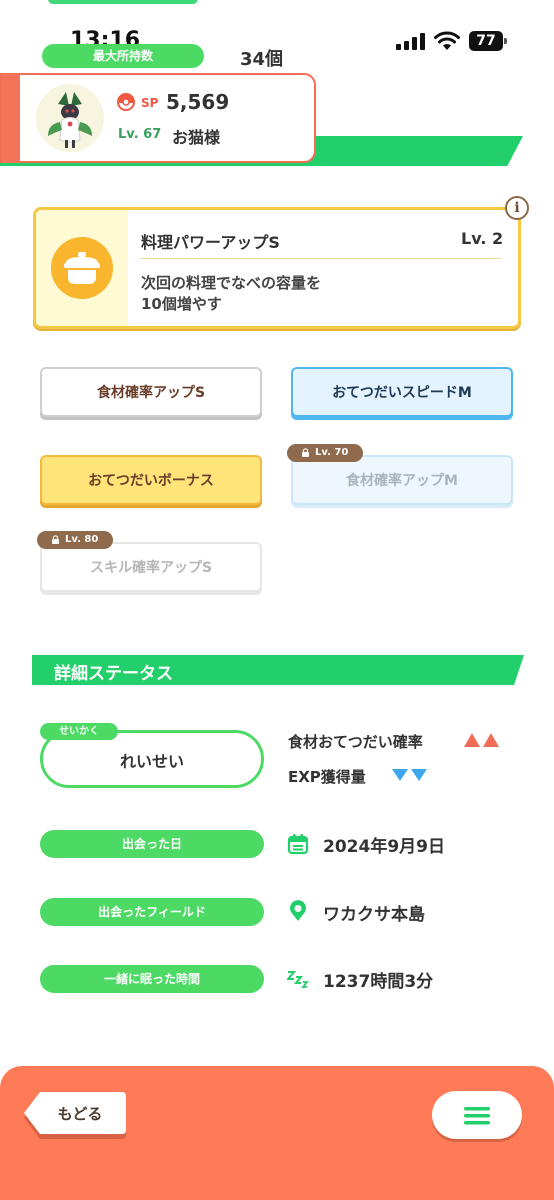  Describe the element at coordinates (481, 740) in the screenshot. I see `double-up-arrow-icon` at that location.